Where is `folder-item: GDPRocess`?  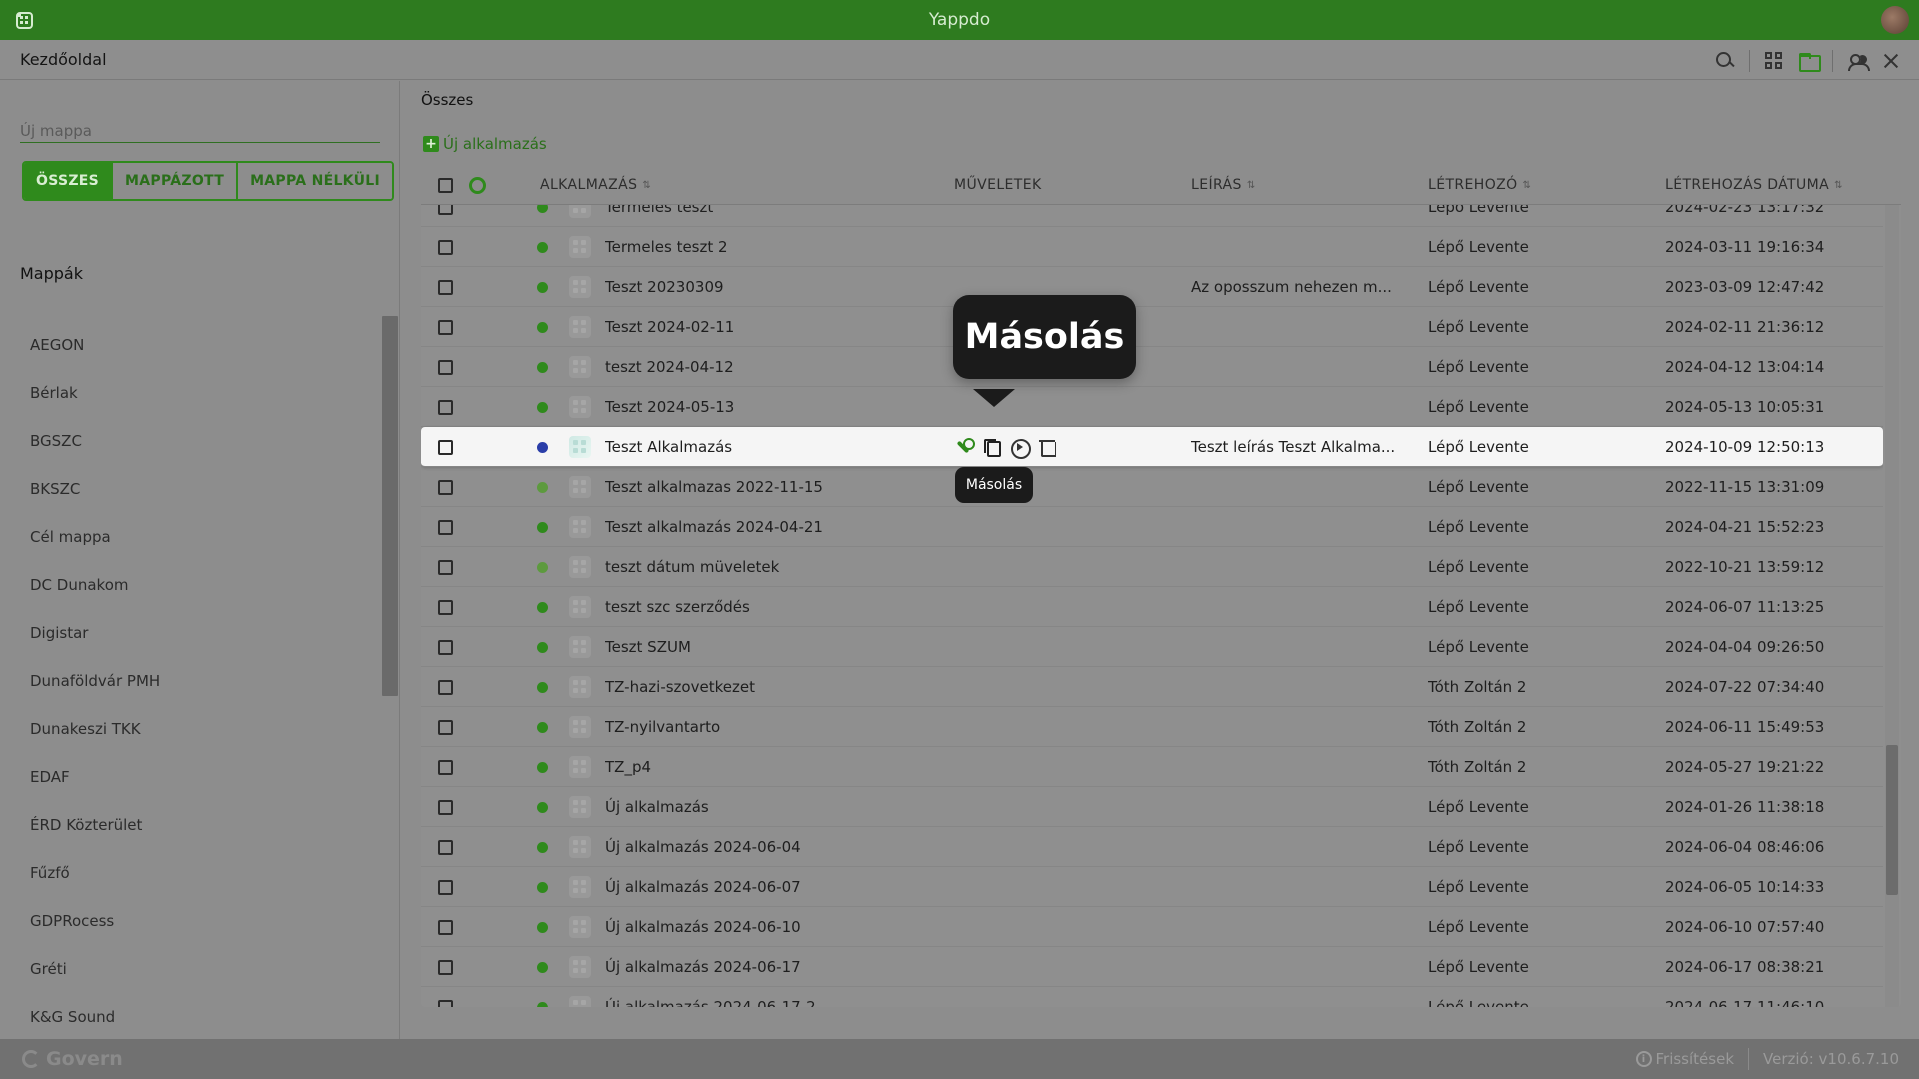
folder-item: GDPRocess is located at coordinates (190, 921).